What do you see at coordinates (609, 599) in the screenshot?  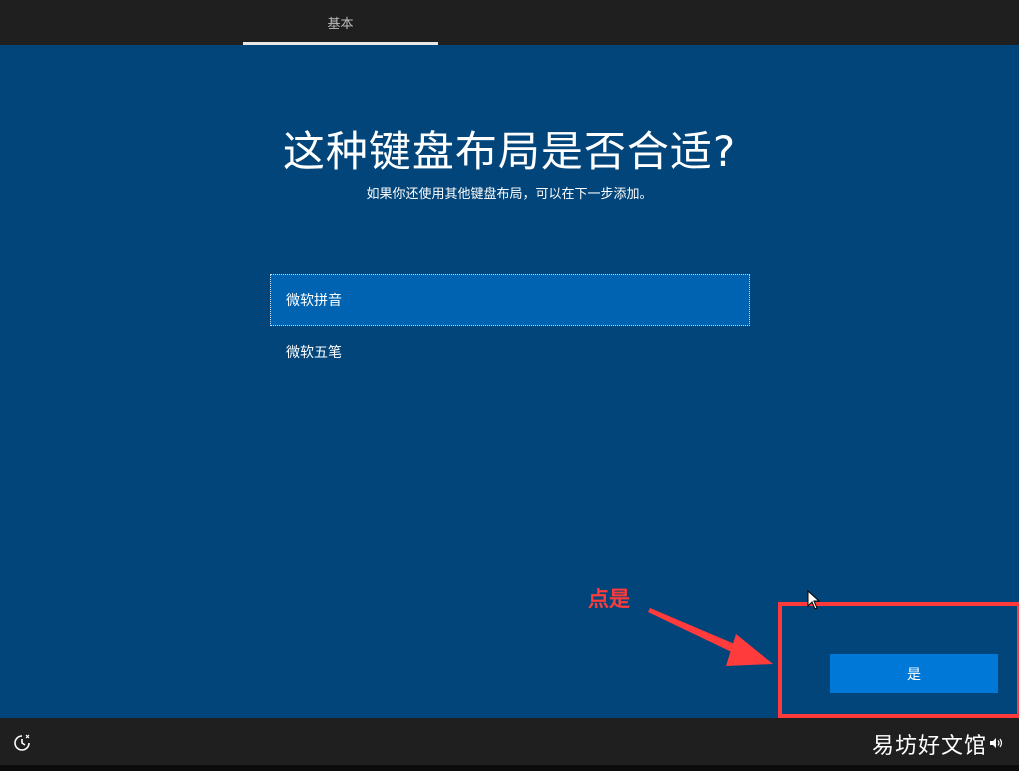 I see `annotation-text: 点是` at bounding box center [609, 599].